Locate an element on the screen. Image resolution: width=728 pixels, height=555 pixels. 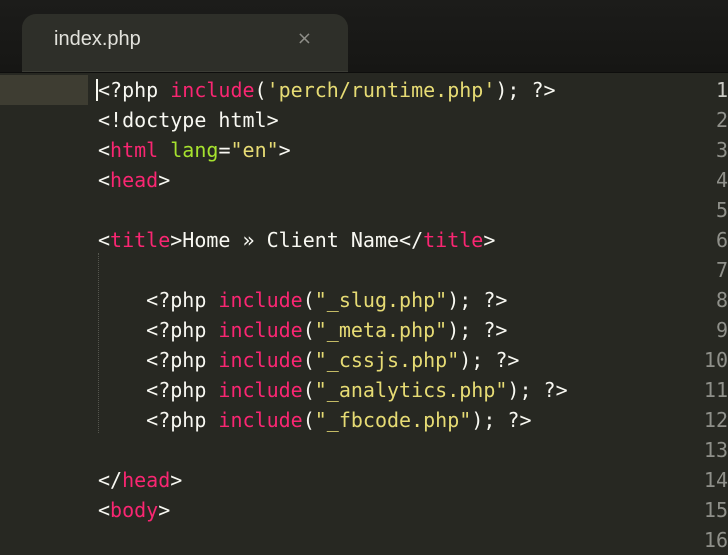
line-number: 4 is located at coordinates (721, 180).